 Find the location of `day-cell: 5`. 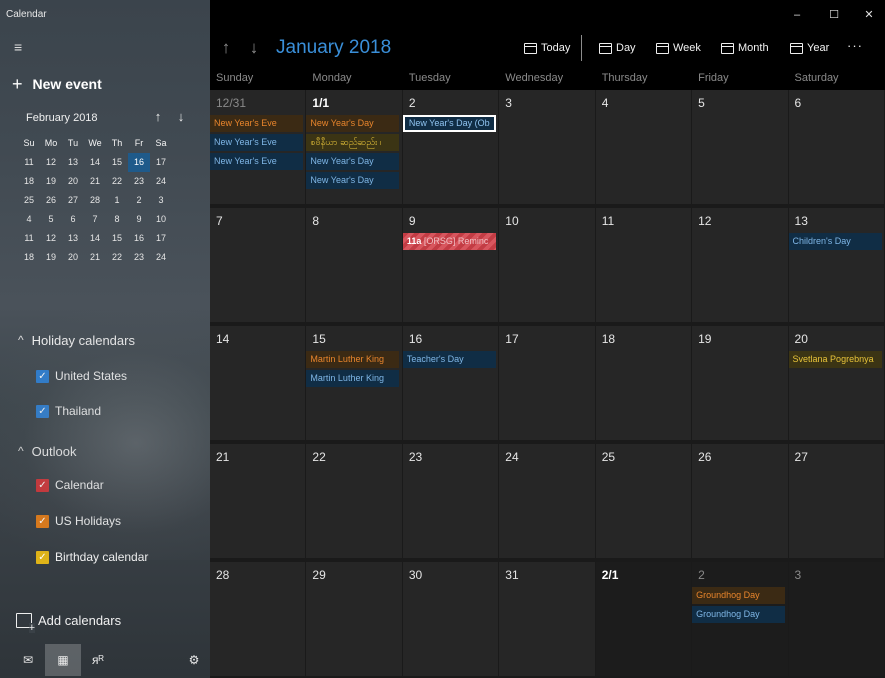

day-cell: 5 is located at coordinates (740, 148).